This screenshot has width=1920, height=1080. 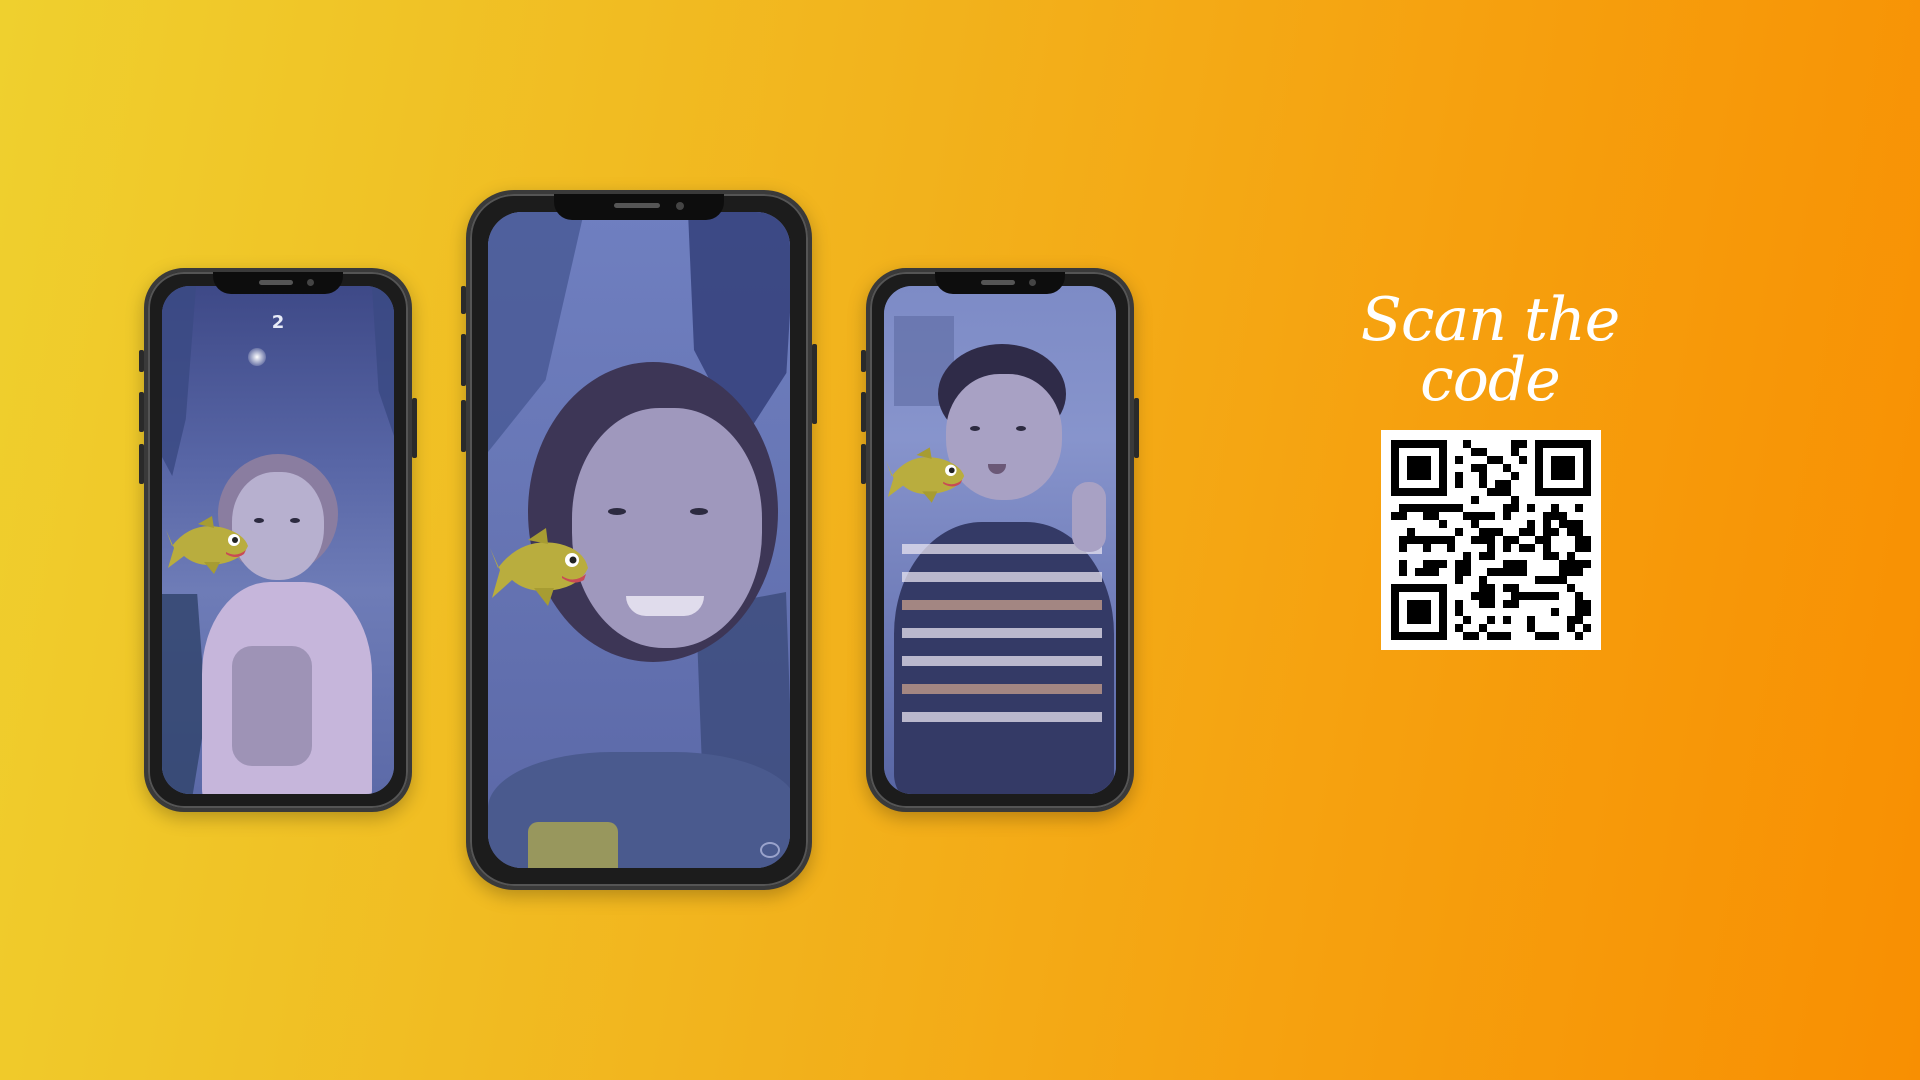 I want to click on phone-mockup-center, so click(x=639, y=540).